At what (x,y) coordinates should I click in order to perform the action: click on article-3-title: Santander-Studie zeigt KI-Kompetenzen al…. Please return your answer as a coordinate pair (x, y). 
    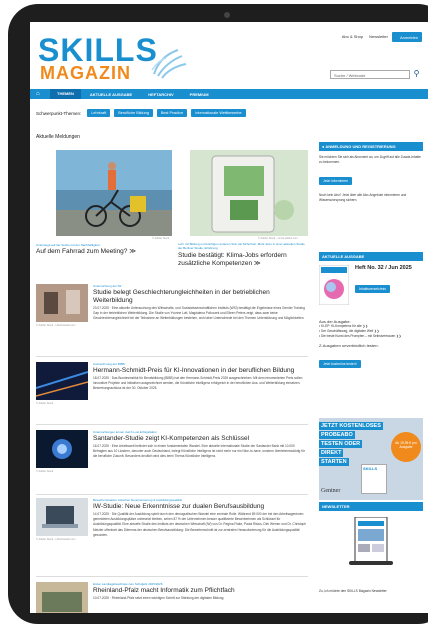
    Looking at the image, I should click on (200, 439).